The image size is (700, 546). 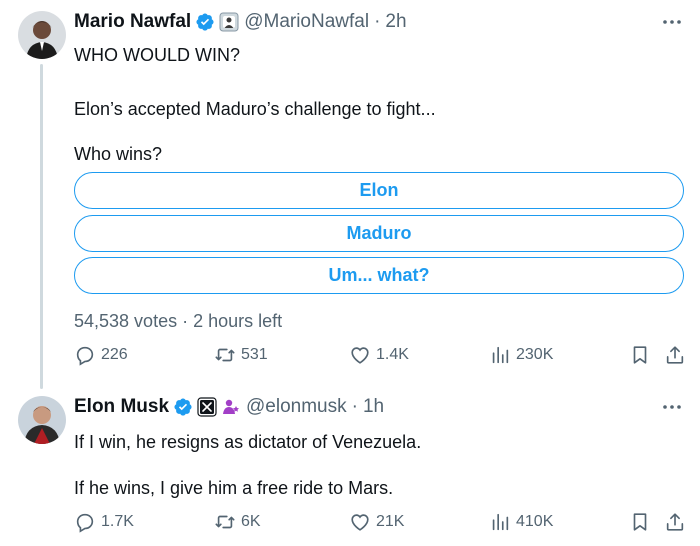 What do you see at coordinates (395, 22) in the screenshot?
I see `timestamp: 2h` at bounding box center [395, 22].